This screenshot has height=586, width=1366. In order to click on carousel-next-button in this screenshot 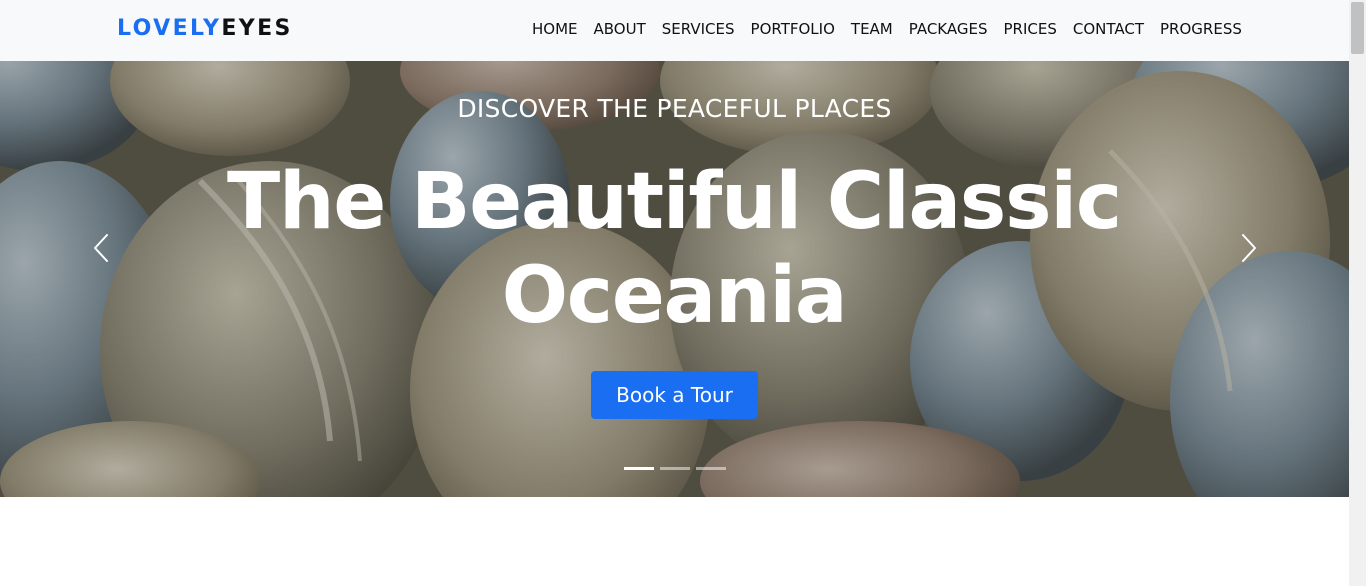, I will do `click(1248, 248)`.